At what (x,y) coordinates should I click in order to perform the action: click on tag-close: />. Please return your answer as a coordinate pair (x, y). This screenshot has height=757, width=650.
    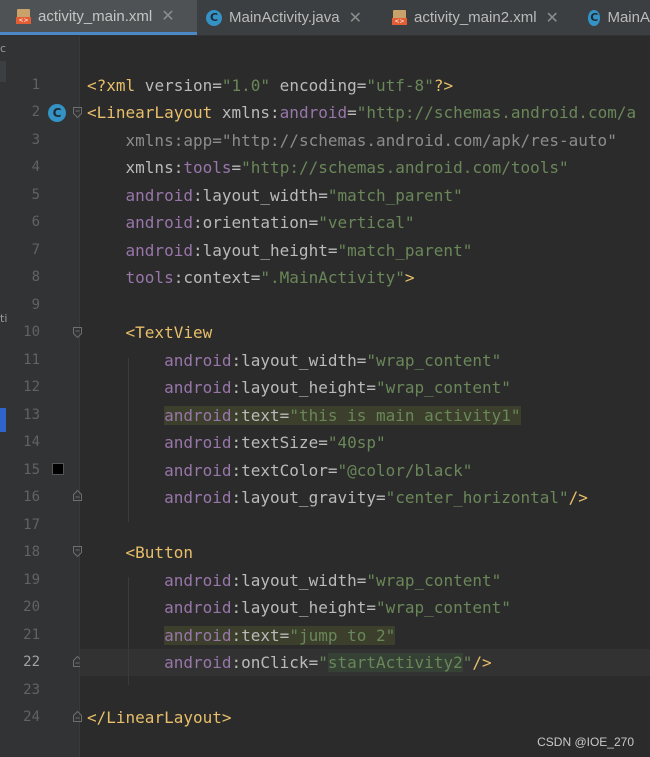
    Looking at the image, I should click on (578, 497).